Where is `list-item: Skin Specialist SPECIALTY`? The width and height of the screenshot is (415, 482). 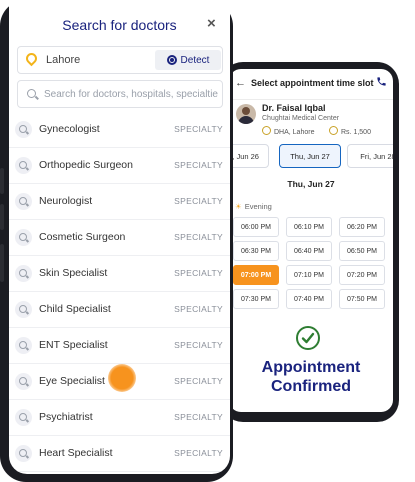 list-item: Skin Specialist SPECIALTY is located at coordinates (119, 274).